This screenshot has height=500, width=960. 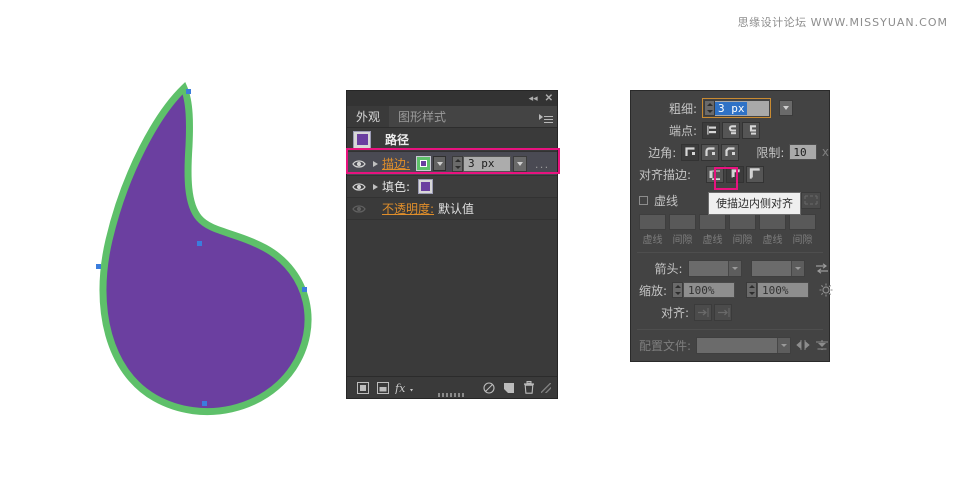 I want to click on opacity-value: 默认值, so click(x=456, y=209).